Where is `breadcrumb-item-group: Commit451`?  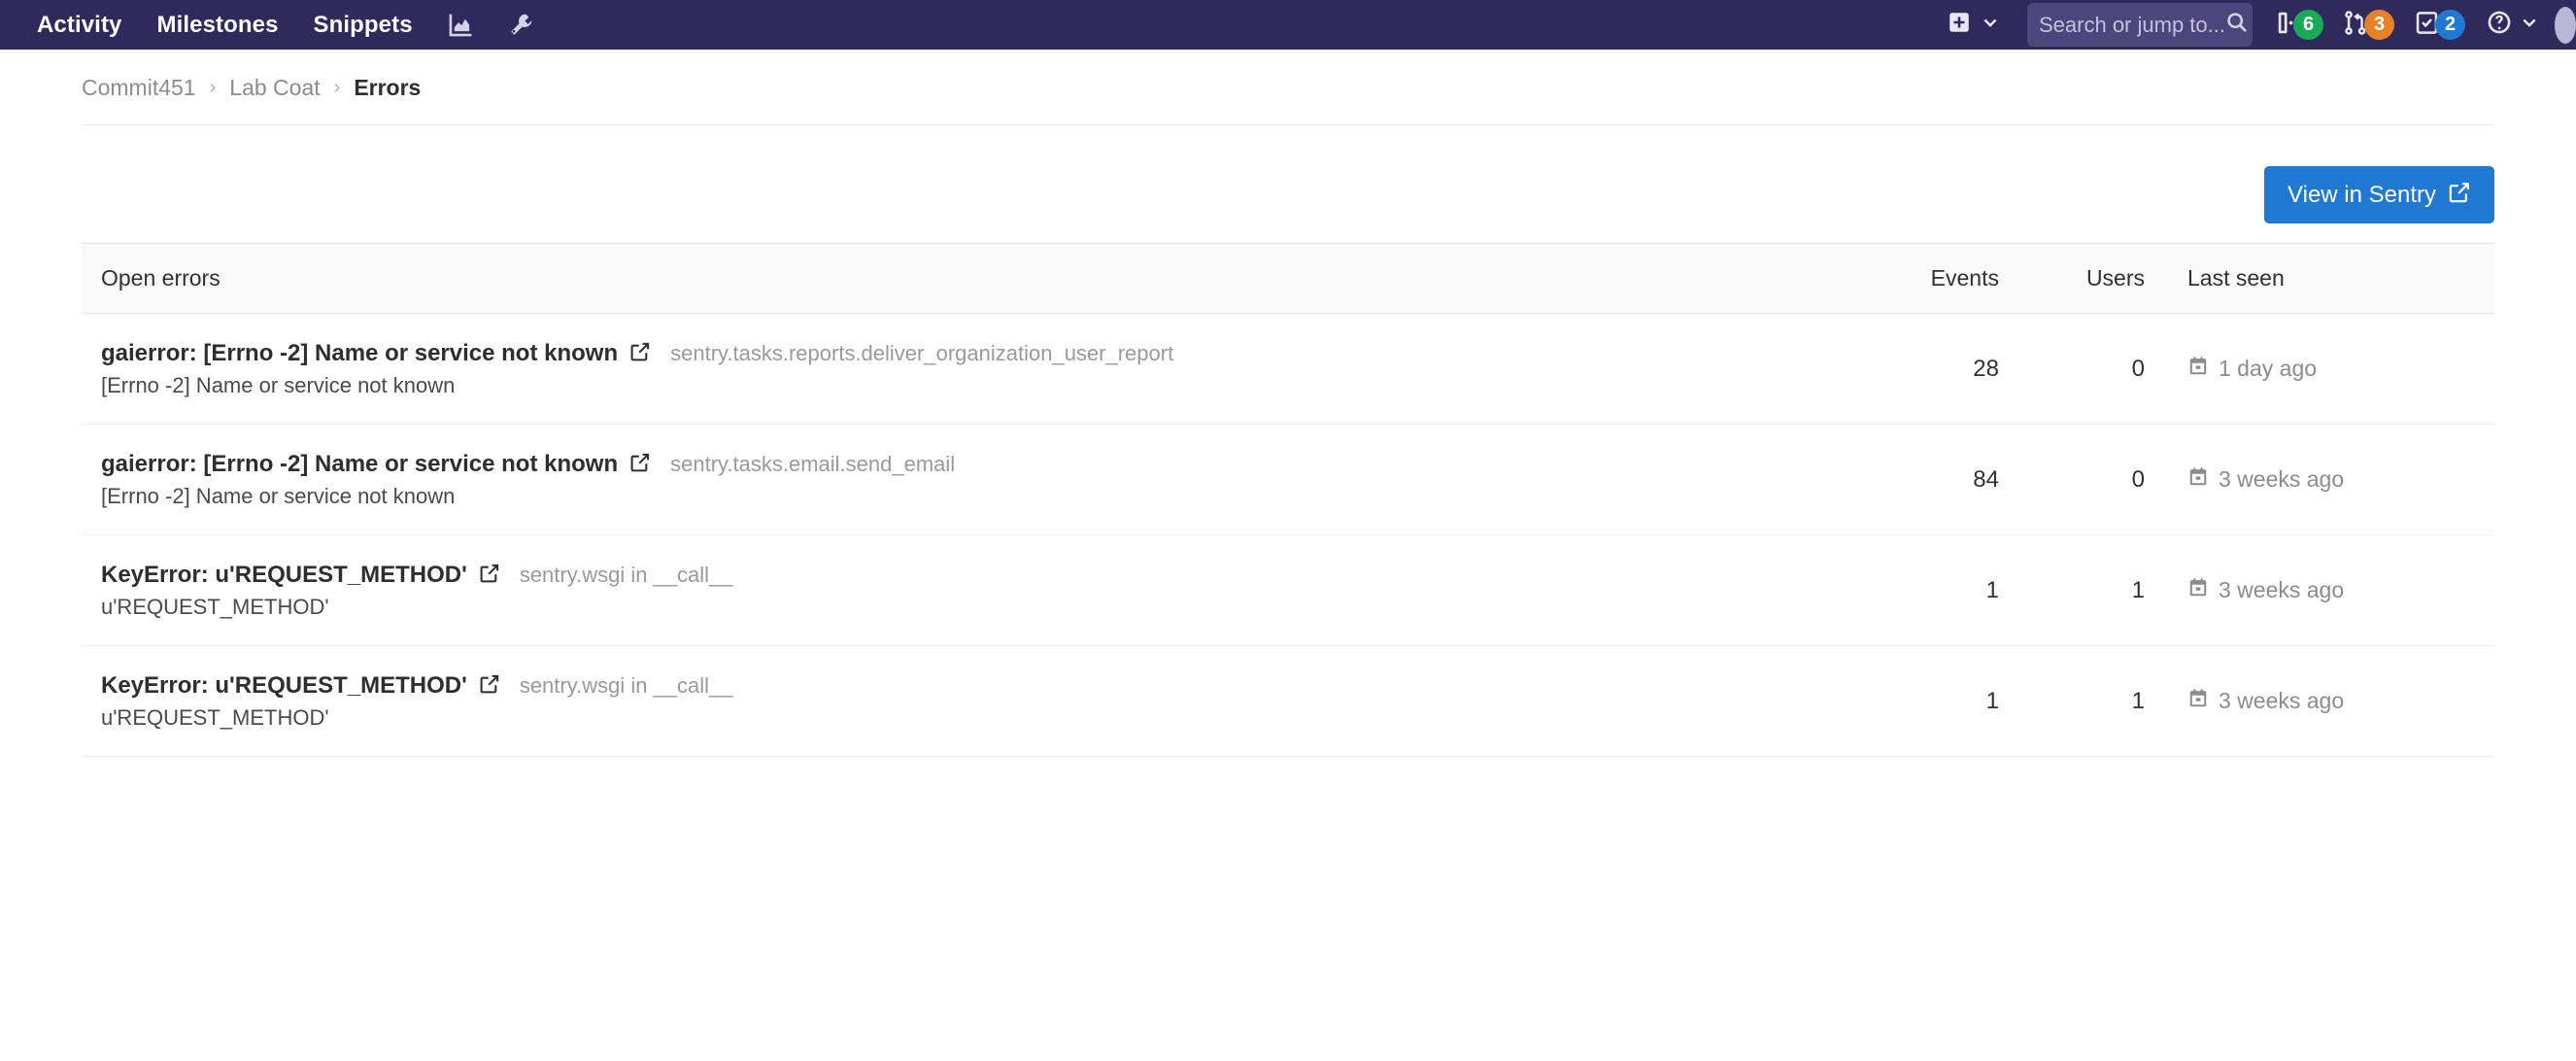 breadcrumb-item-group: Commit451 is located at coordinates (139, 88).